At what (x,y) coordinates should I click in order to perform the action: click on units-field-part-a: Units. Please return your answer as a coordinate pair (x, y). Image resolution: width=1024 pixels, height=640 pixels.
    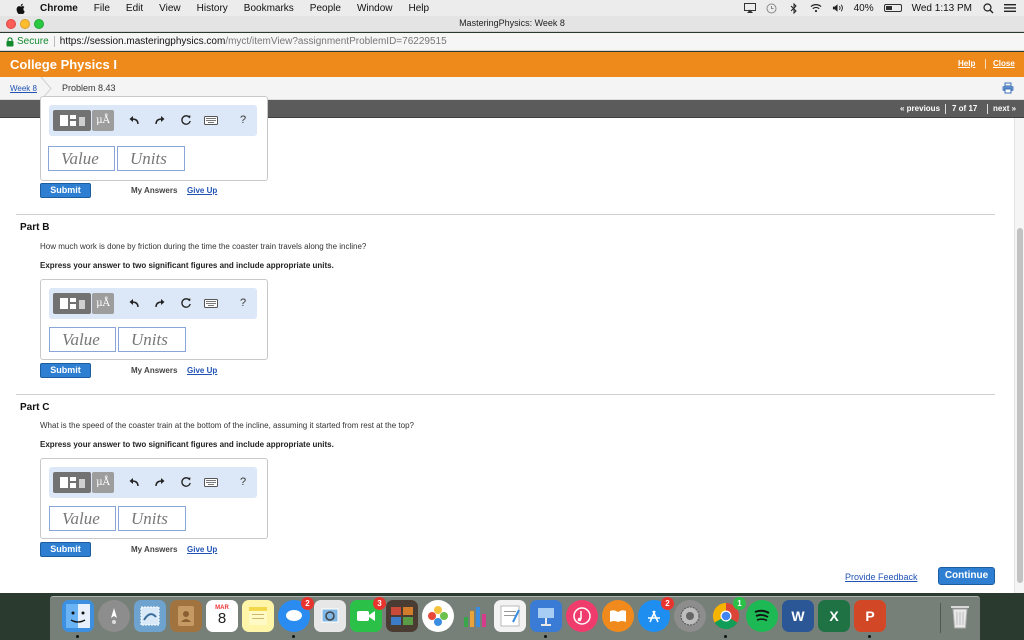
    Looking at the image, I should click on (151, 158).